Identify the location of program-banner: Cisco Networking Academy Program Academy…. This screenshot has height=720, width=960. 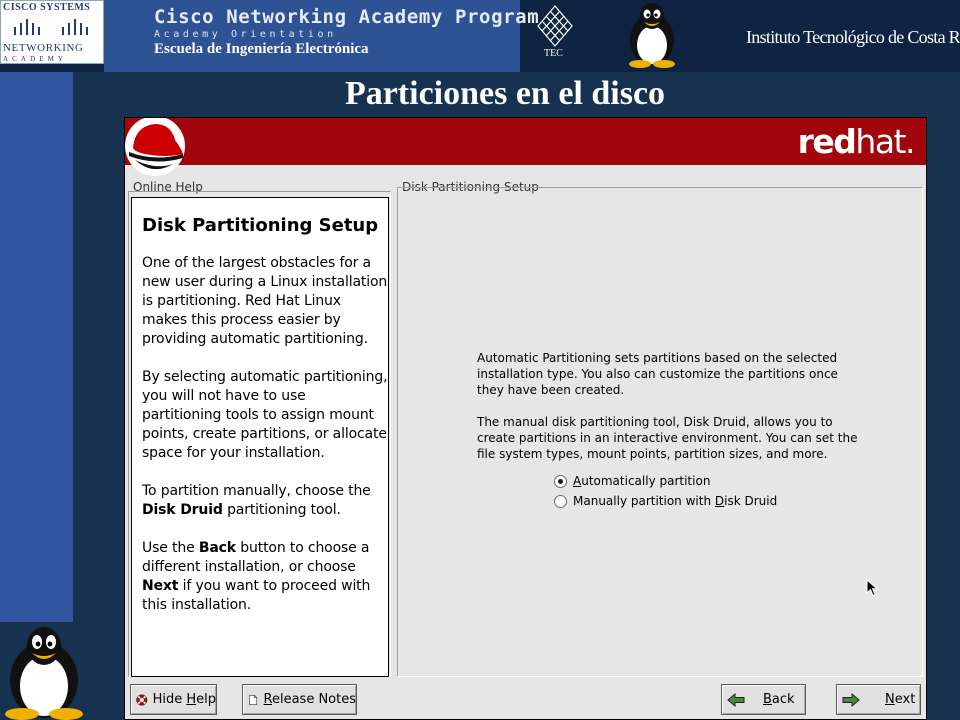
(321, 36).